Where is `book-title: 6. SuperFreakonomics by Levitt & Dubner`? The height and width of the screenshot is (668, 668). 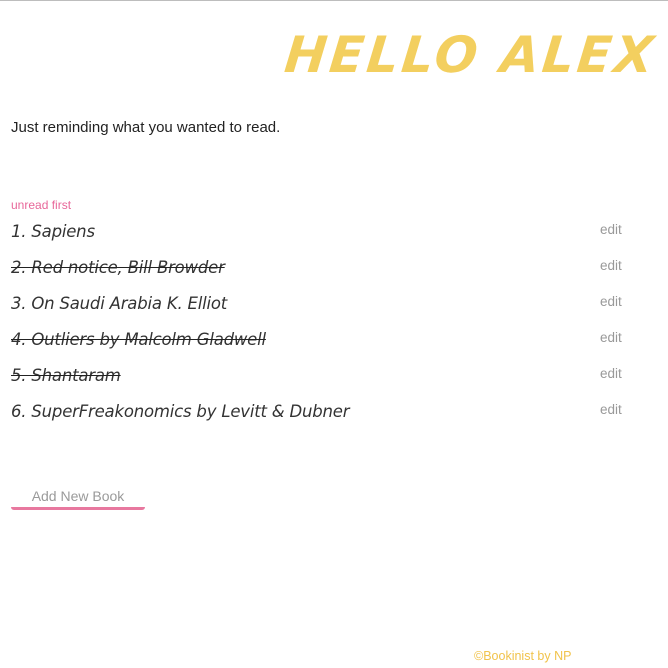
book-title: 6. SuperFreakonomics by Levitt & Dubner is located at coordinates (180, 411).